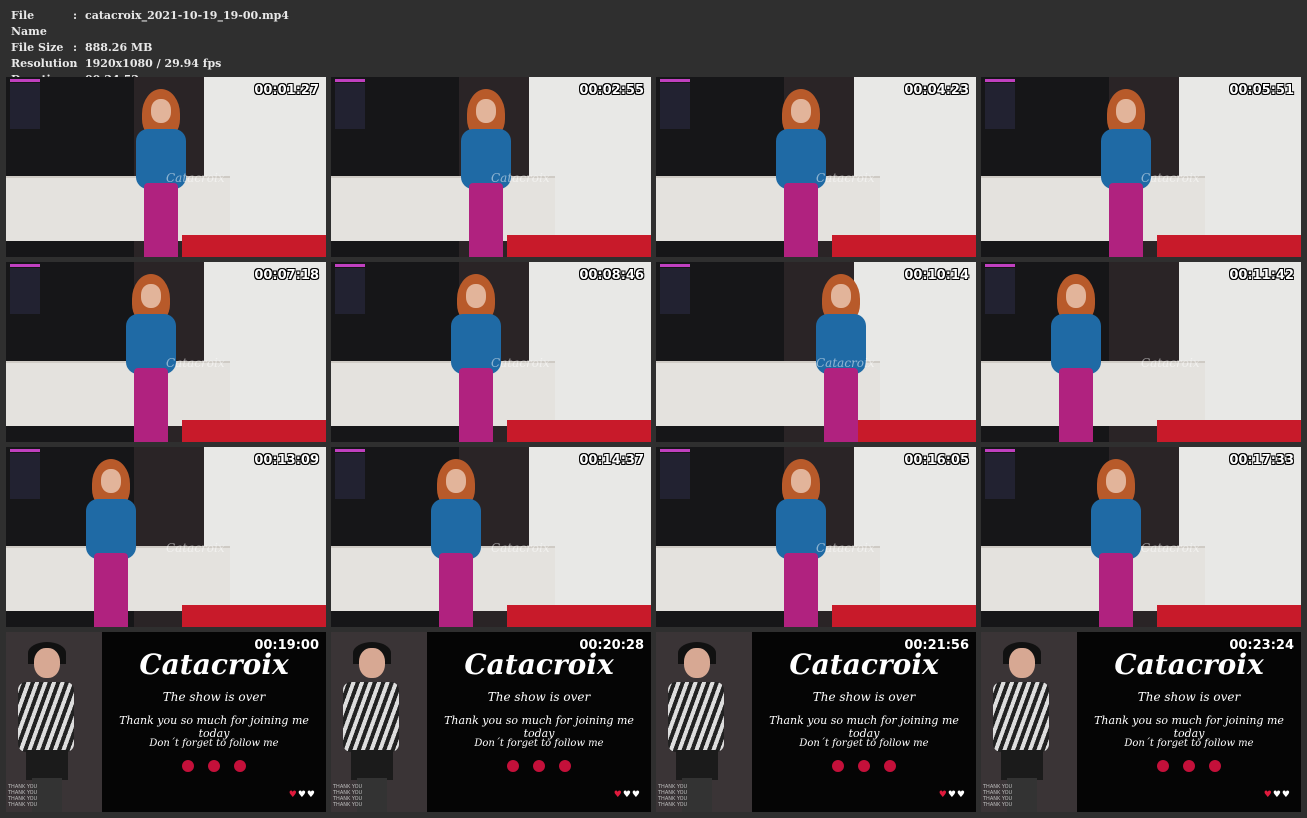 This screenshot has height=818, width=1307. I want to click on video-thumbnail: Catacroix 00:08:46, so click(491, 352).